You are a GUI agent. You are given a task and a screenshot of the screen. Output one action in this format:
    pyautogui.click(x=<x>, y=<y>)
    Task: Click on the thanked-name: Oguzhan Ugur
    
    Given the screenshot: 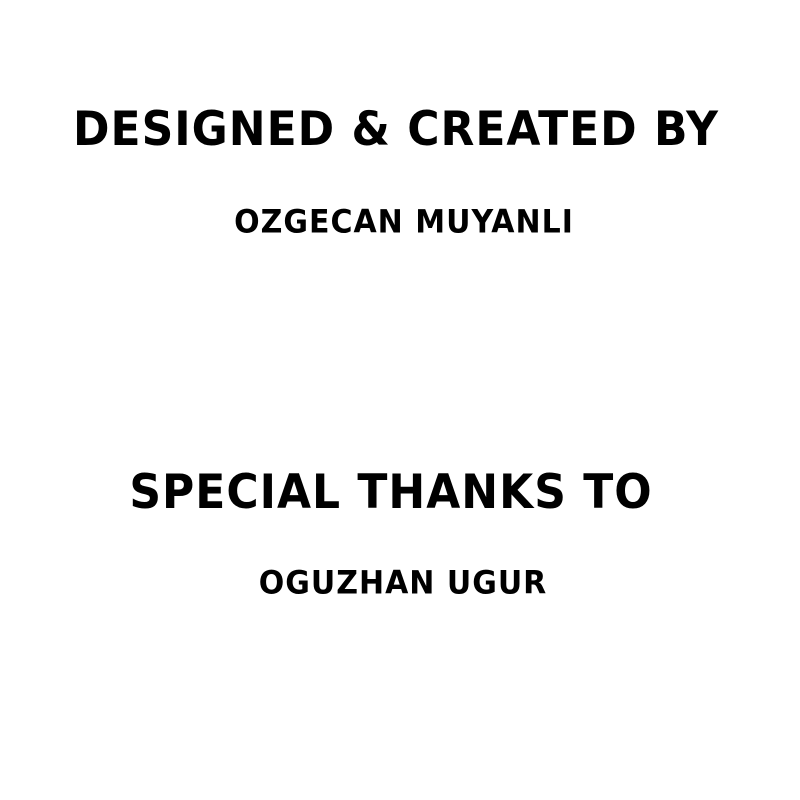 What is the action you would take?
    pyautogui.click(x=403, y=583)
    